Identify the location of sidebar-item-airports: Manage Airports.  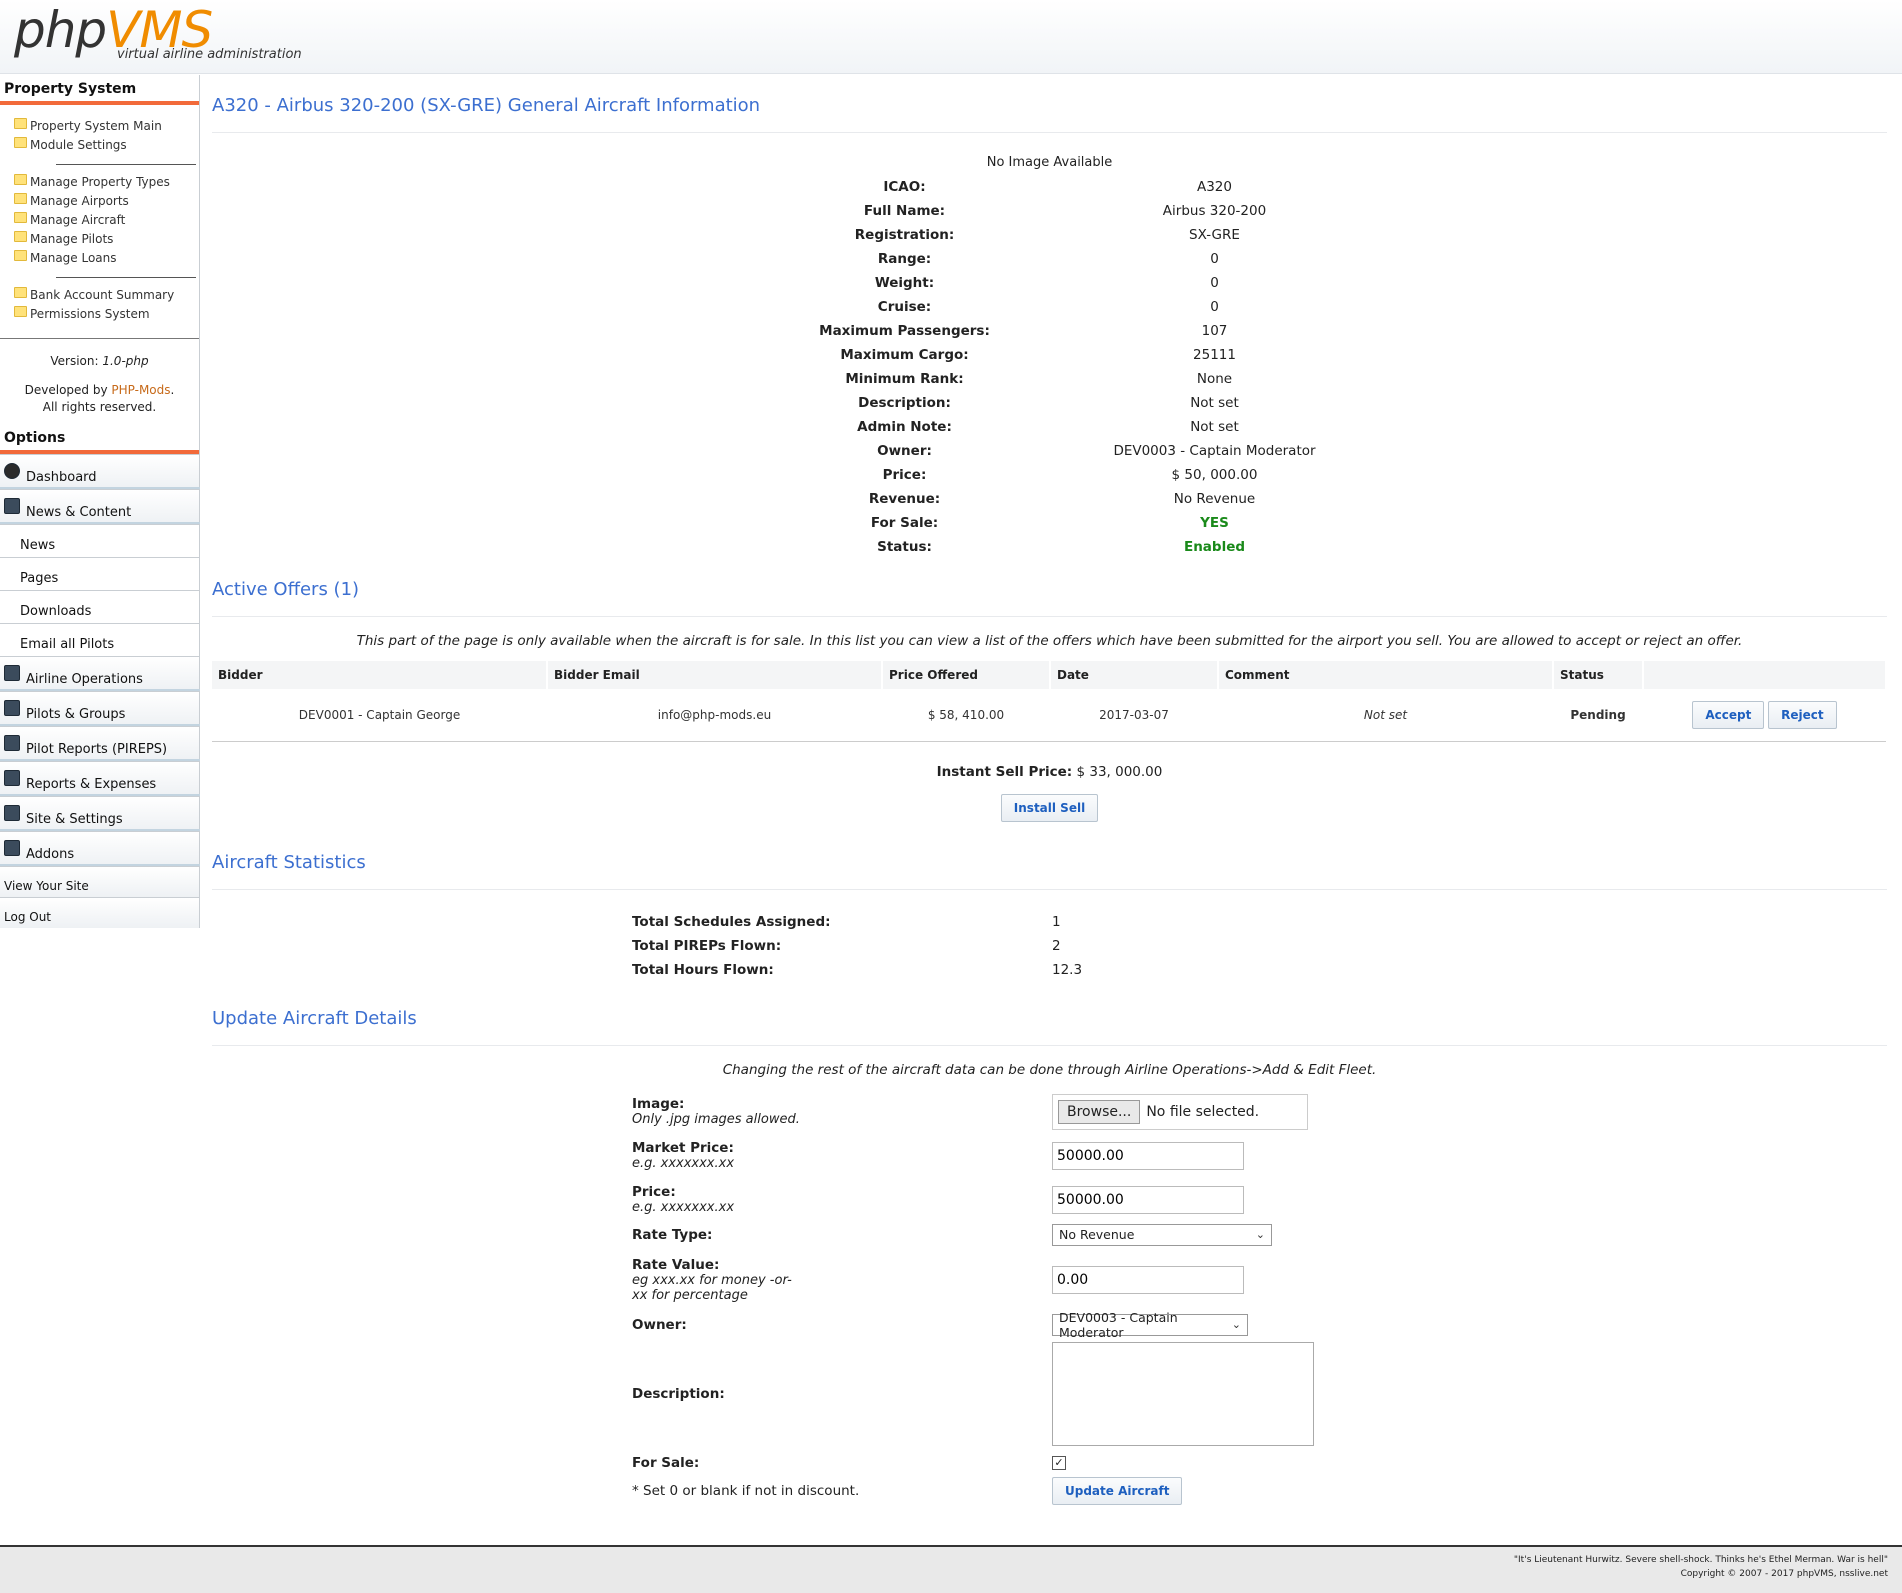
(106, 201).